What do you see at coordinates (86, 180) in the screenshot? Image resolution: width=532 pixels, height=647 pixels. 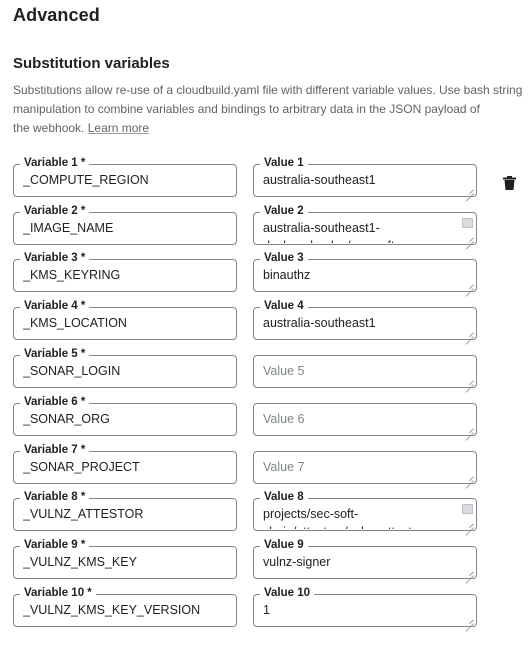 I see `variable-value: _COMPUTE_REGION` at bounding box center [86, 180].